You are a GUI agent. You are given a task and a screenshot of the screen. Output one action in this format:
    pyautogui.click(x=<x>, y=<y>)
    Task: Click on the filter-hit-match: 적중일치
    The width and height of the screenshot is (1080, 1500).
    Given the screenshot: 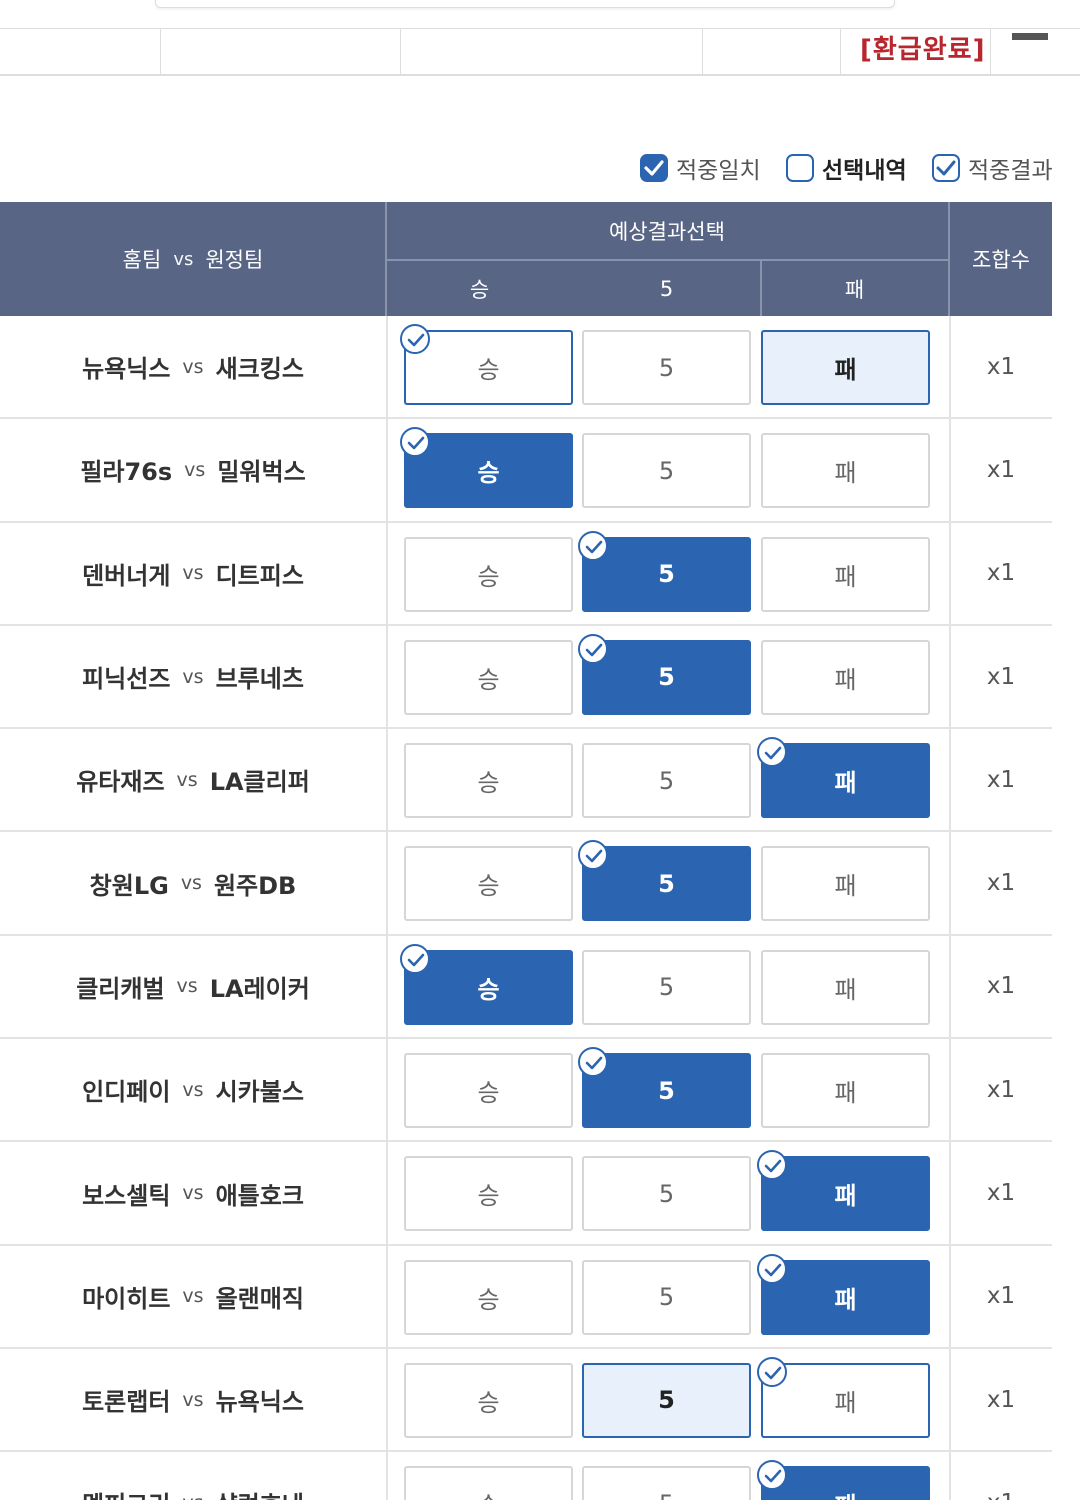 What is the action you would take?
    pyautogui.click(x=700, y=168)
    